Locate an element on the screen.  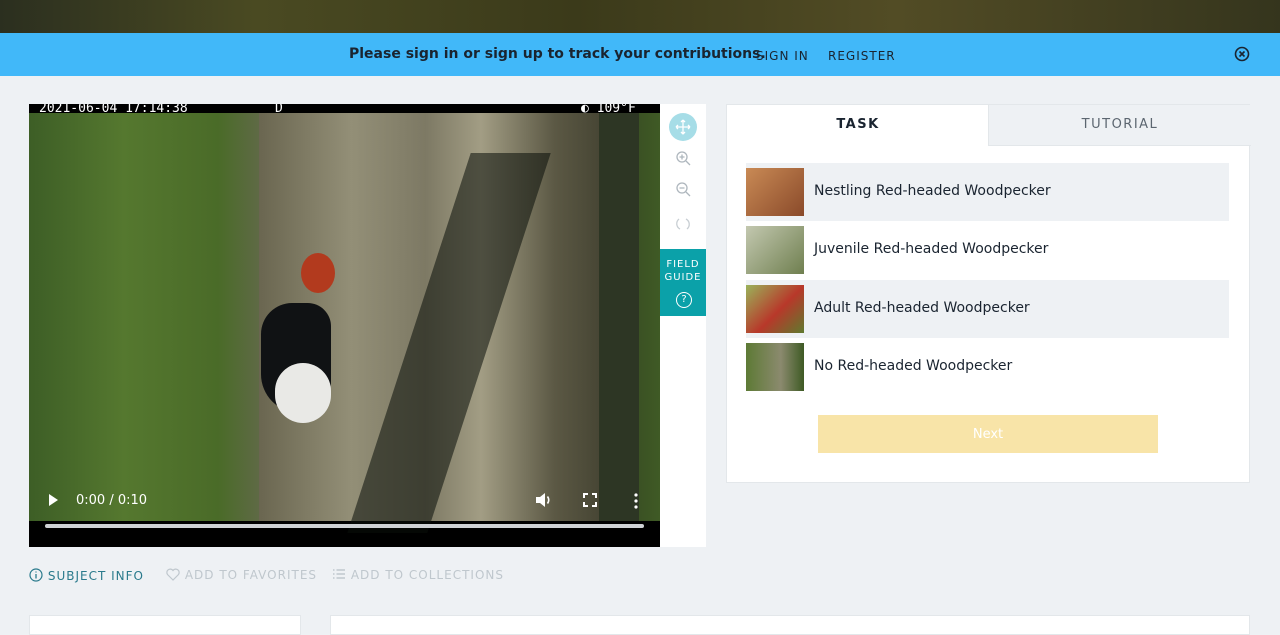
woodpecker-head is located at coordinates (318, 273).